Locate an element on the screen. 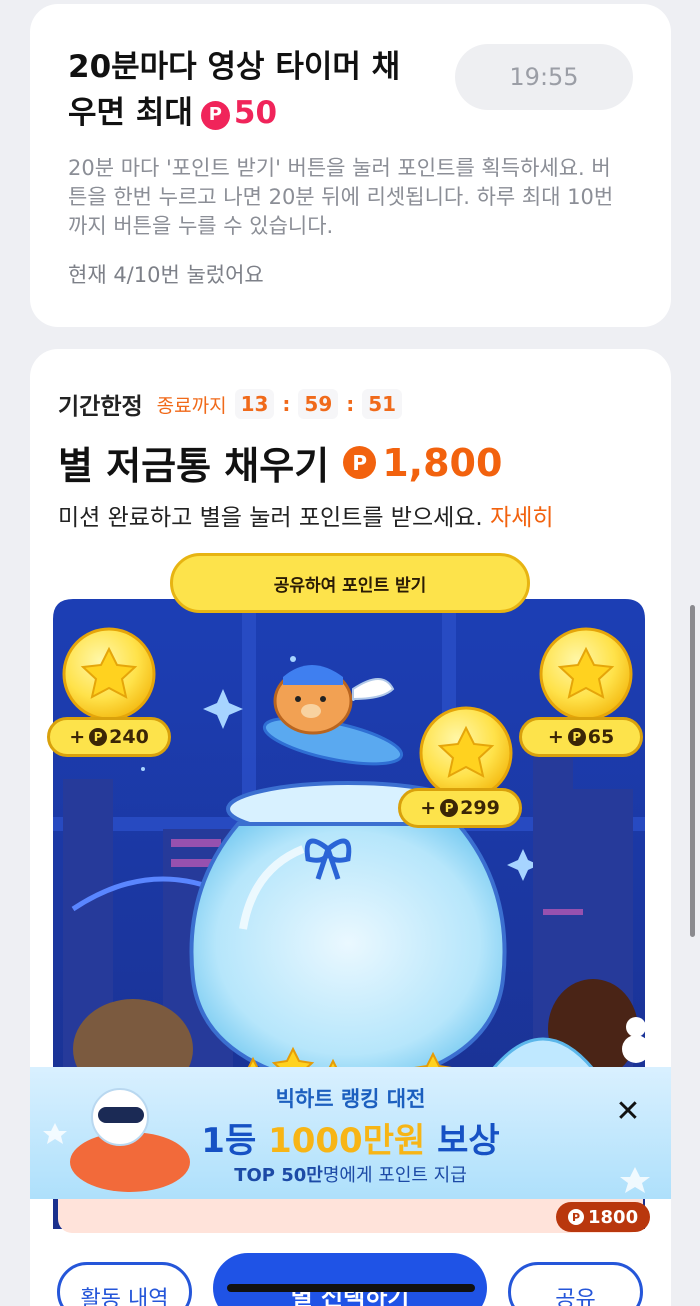 The height and width of the screenshot is (1306, 700). reward-value: 65 is located at coordinates (601, 737).